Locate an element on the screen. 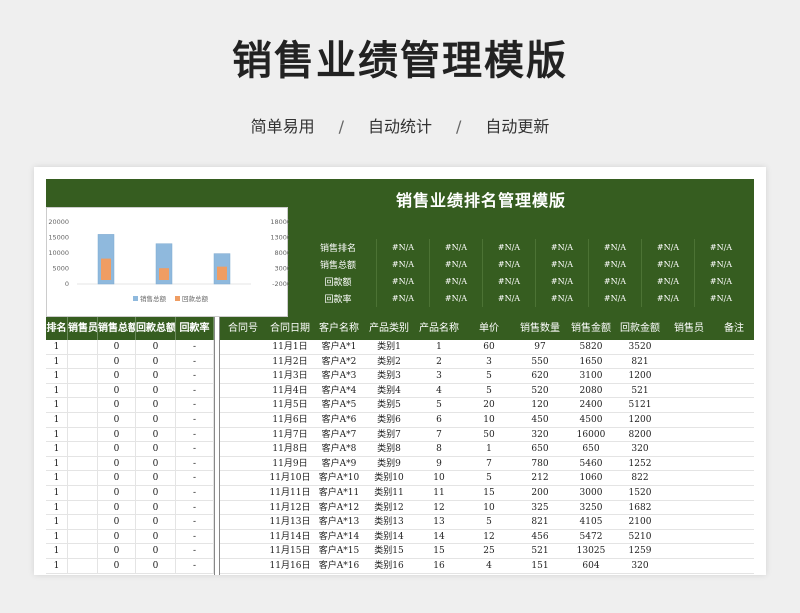  table-cell: 6 is located at coordinates (439, 420).